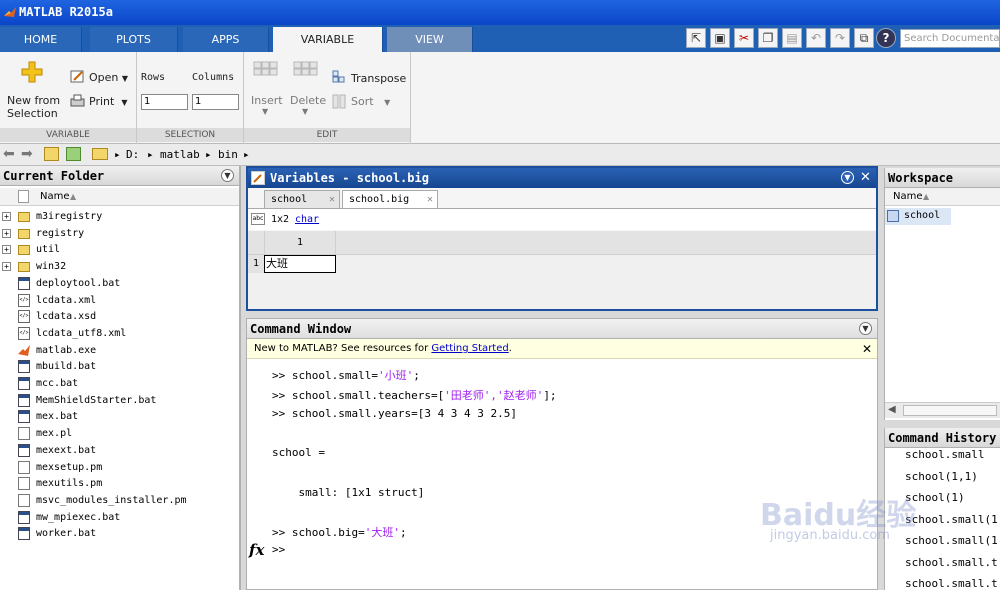 This screenshot has width=1000, height=590. I want to click on file-list-item: </> lcdata.xml, so click(119, 300).